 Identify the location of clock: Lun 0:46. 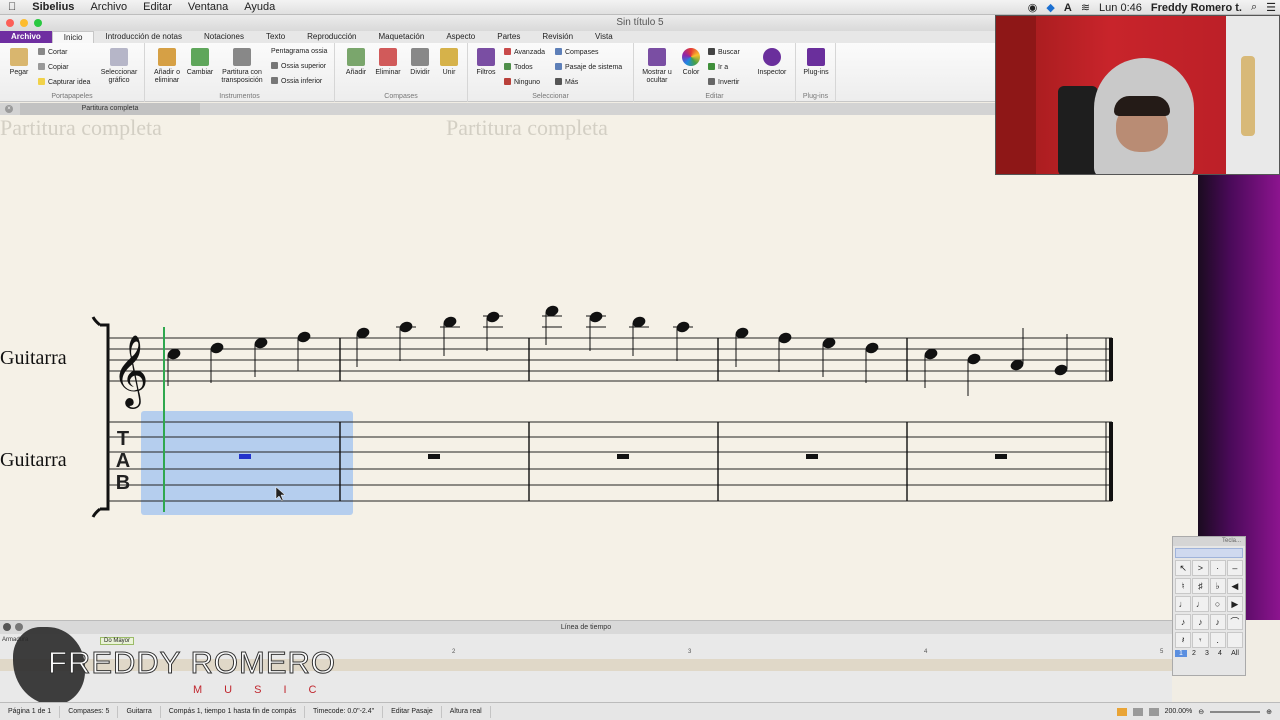
(1120, 8).